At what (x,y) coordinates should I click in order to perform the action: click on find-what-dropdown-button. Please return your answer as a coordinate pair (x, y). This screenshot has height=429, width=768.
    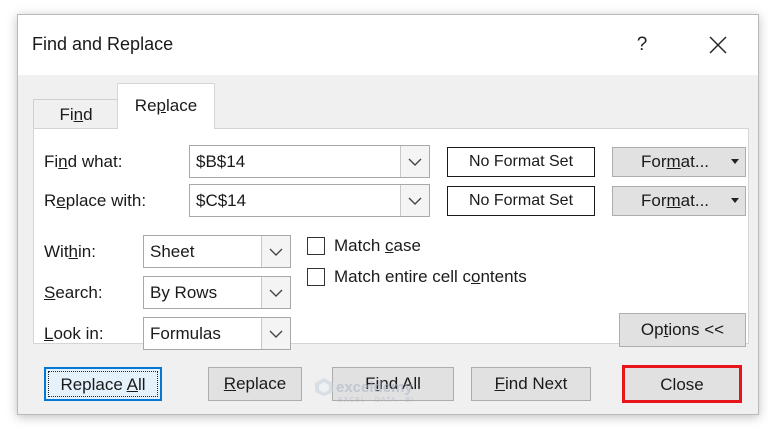
    Looking at the image, I should click on (414, 161).